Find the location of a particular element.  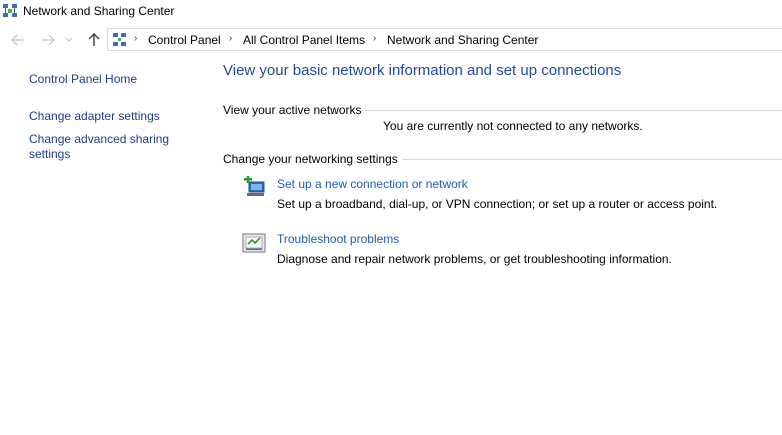

troubleshoot-icon is located at coordinates (254, 243).